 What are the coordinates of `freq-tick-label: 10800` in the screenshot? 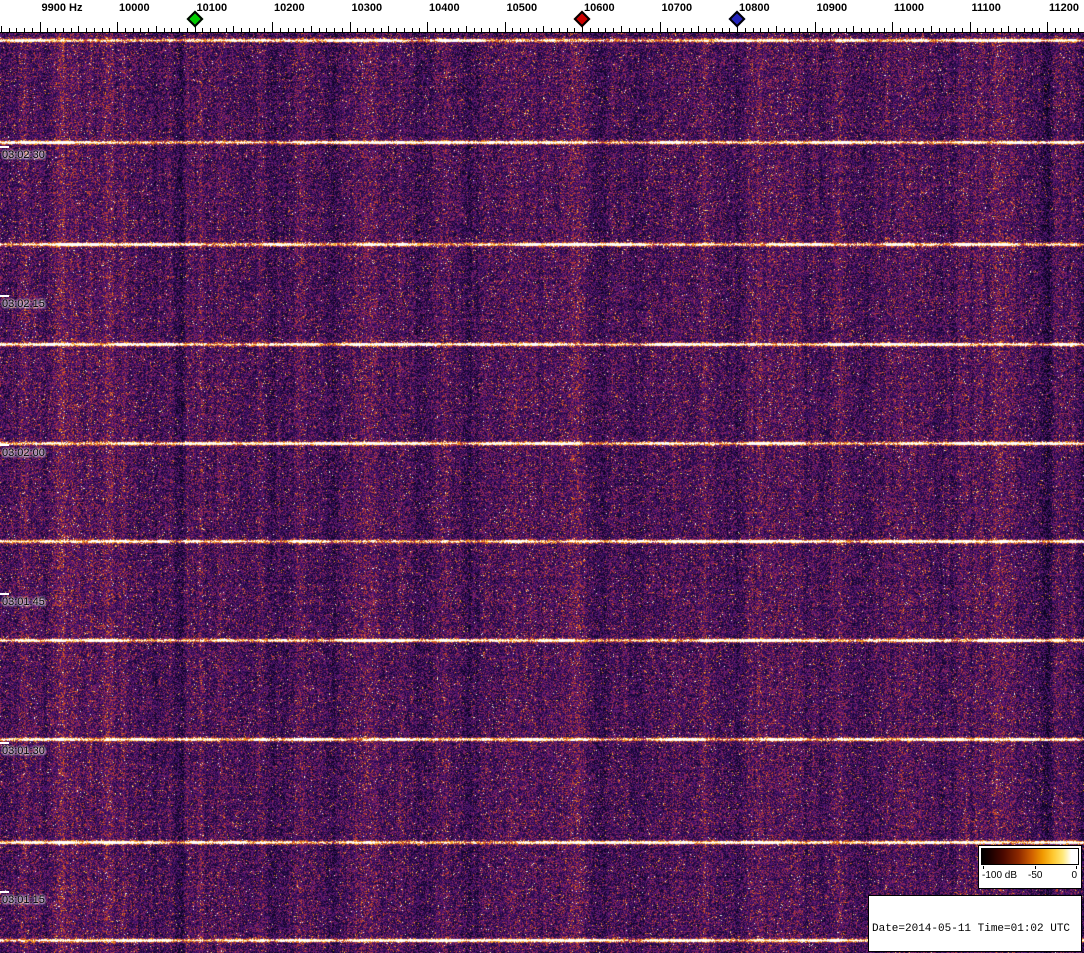 It's located at (754, 8).